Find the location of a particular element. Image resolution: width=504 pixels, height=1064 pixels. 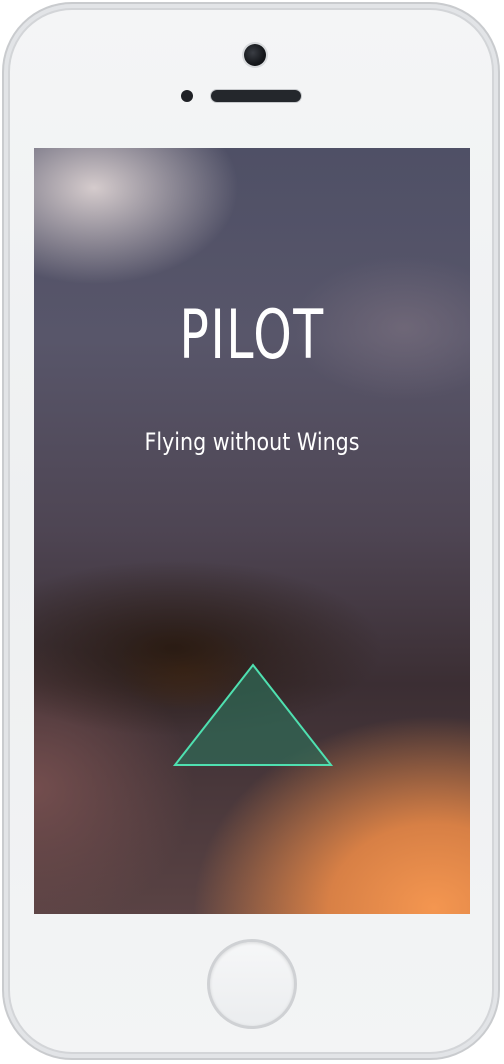

proximity-sensor is located at coordinates (187, 96).